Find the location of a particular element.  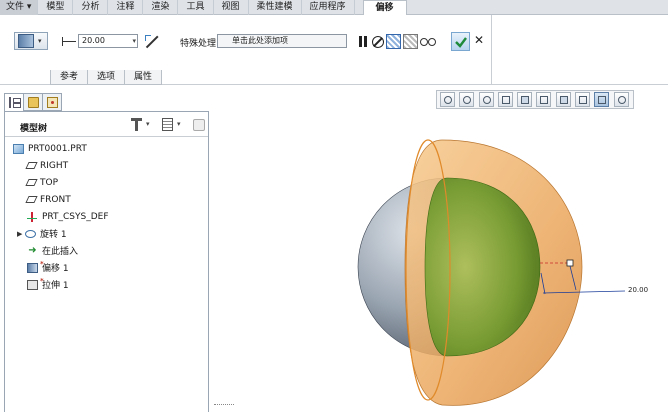

tree-item-label: 拉伸 1 is located at coordinates (55, 286).